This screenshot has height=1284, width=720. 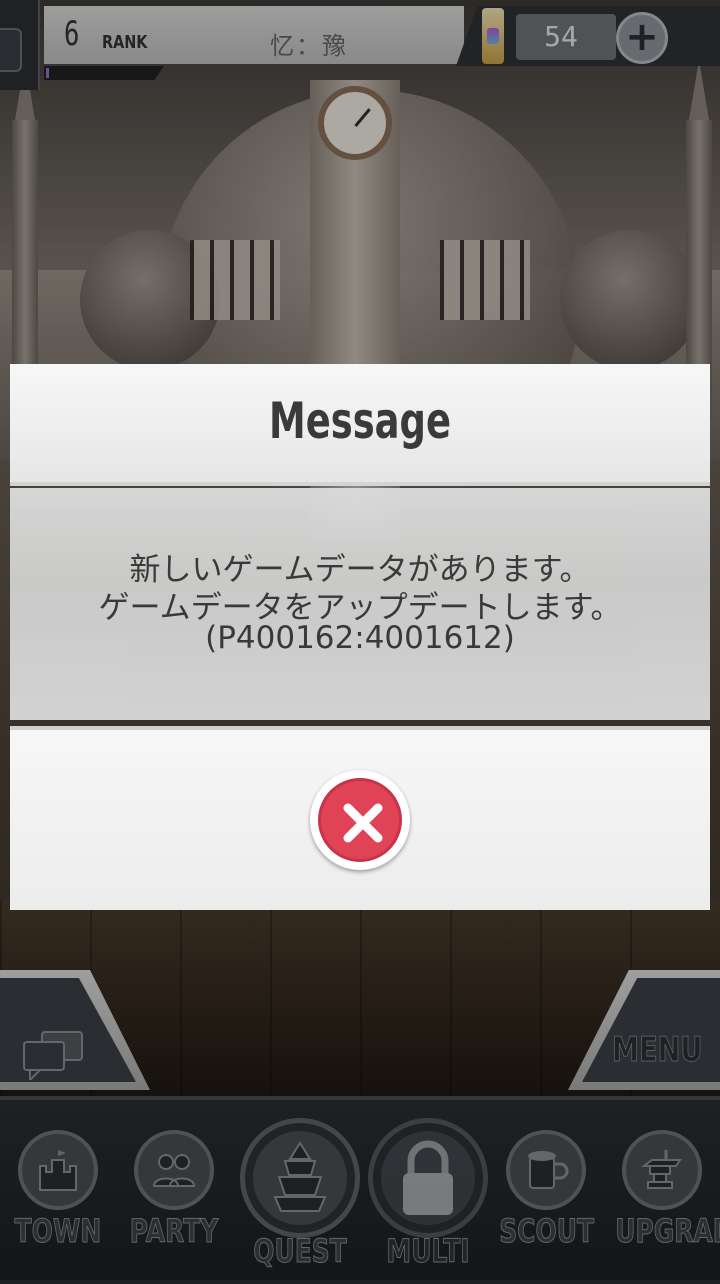 What do you see at coordinates (360, 421) in the screenshot?
I see `dialog-title: Message` at bounding box center [360, 421].